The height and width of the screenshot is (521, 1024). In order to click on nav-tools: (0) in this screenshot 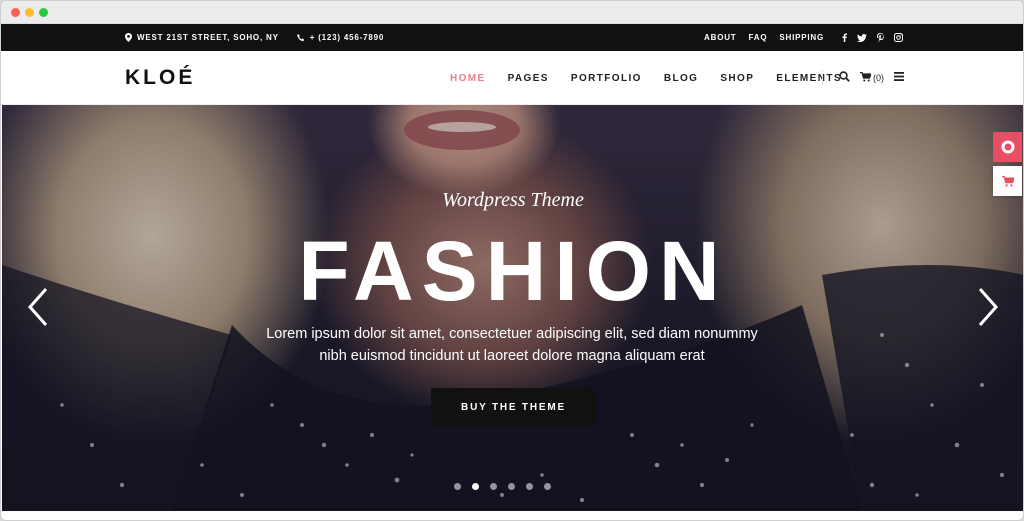, I will do `click(871, 77)`.